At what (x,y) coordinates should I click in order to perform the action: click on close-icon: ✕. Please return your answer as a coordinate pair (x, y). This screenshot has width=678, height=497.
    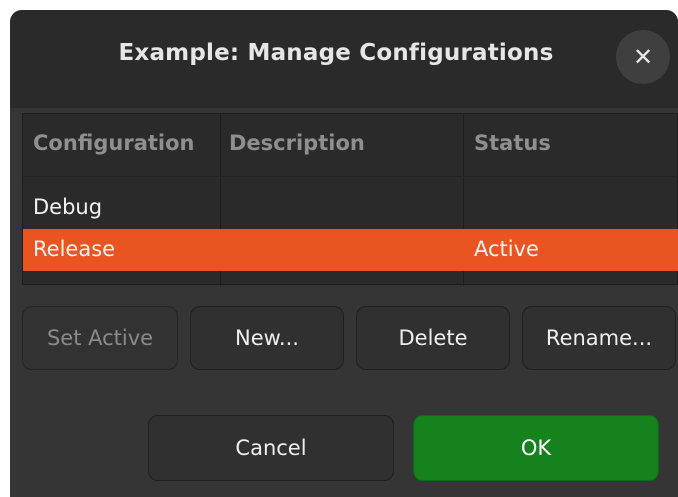
    Looking at the image, I should click on (643, 57).